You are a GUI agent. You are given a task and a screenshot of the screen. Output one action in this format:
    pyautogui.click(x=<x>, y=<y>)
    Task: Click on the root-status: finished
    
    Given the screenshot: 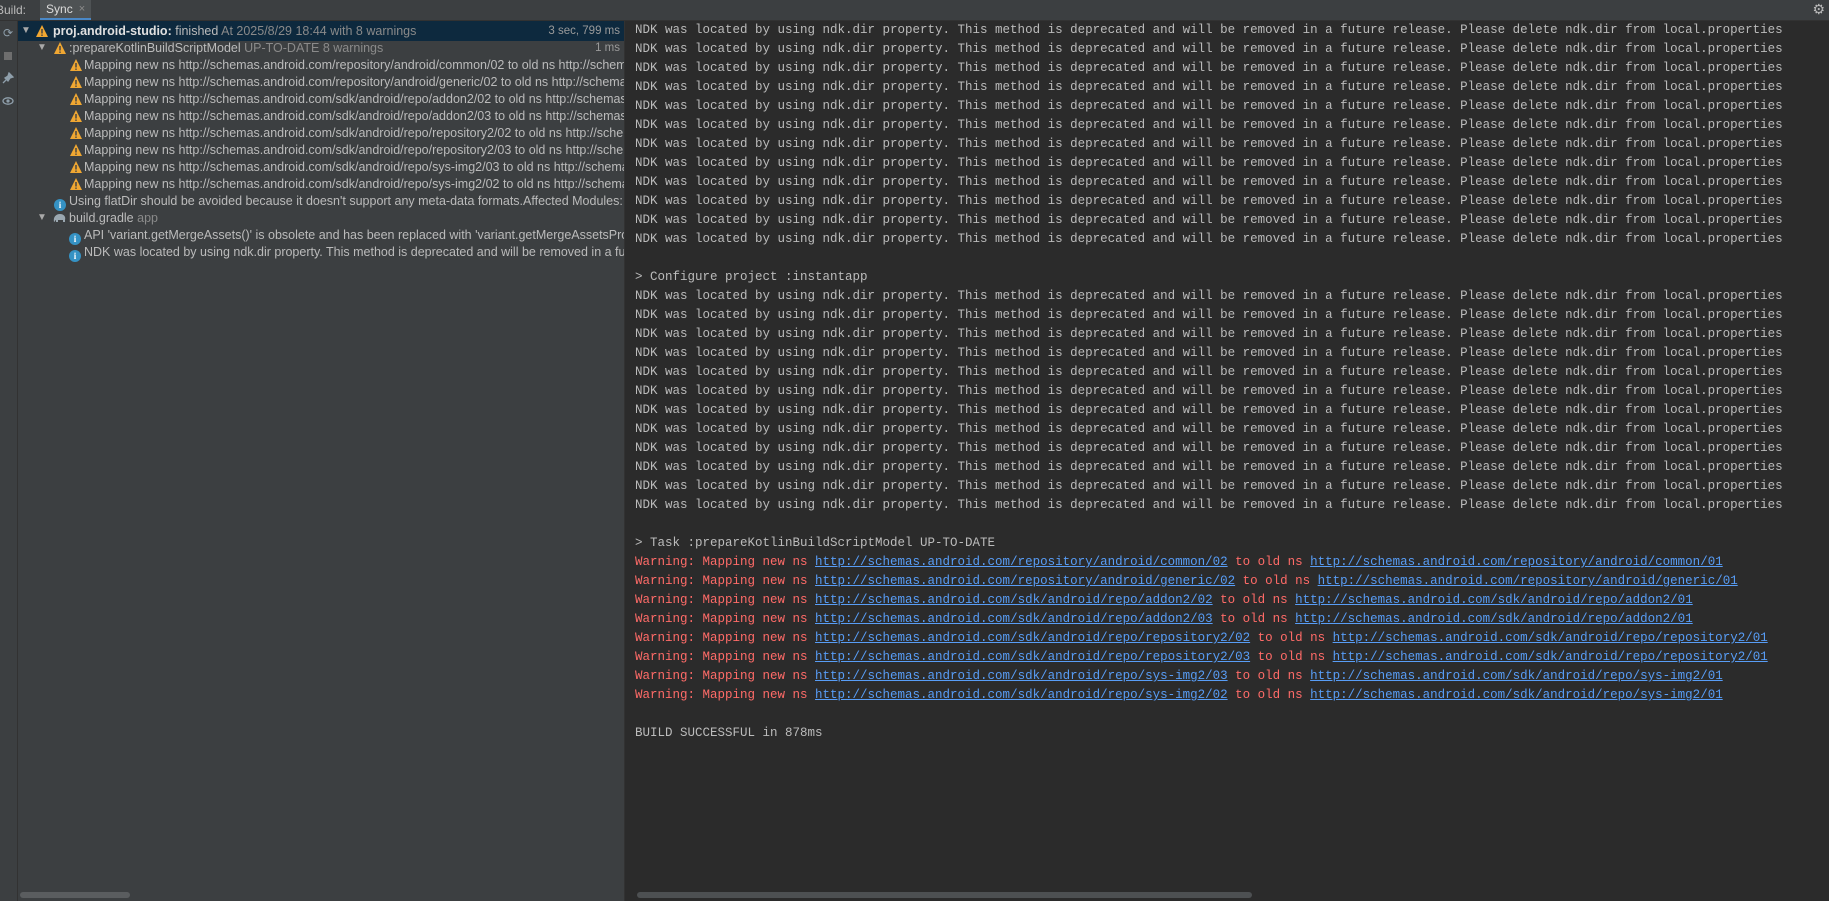 What is the action you would take?
    pyautogui.click(x=197, y=31)
    